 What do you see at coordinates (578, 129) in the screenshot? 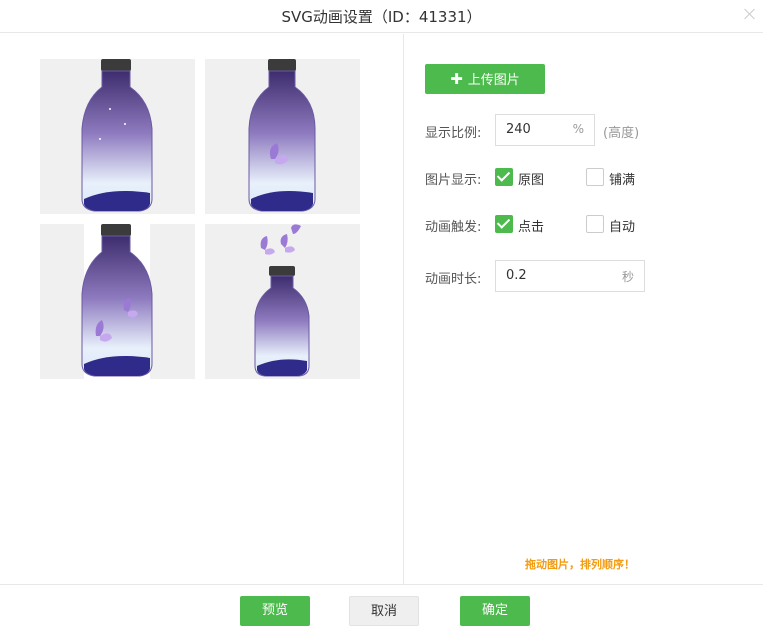
I see `ratio-unit: %` at bounding box center [578, 129].